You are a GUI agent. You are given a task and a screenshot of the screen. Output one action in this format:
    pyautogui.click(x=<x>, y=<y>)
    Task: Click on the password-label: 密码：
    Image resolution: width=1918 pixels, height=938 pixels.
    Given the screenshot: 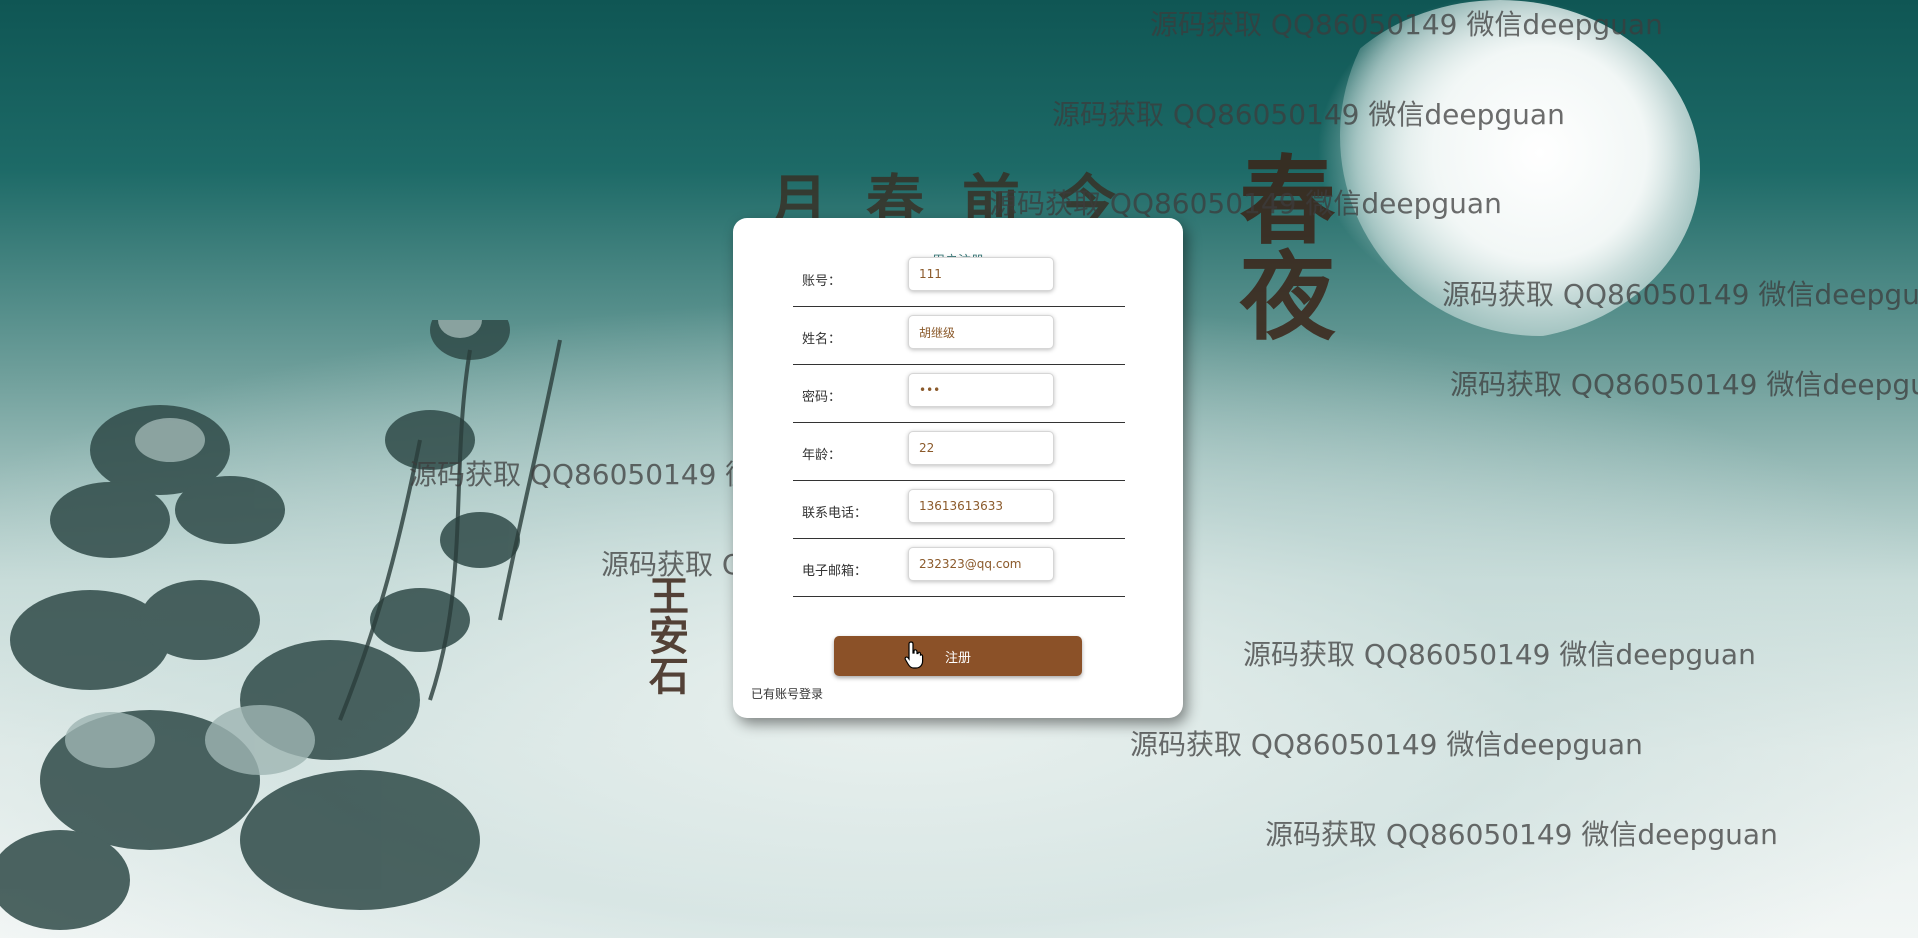 What is the action you would take?
    pyautogui.click(x=822, y=397)
    